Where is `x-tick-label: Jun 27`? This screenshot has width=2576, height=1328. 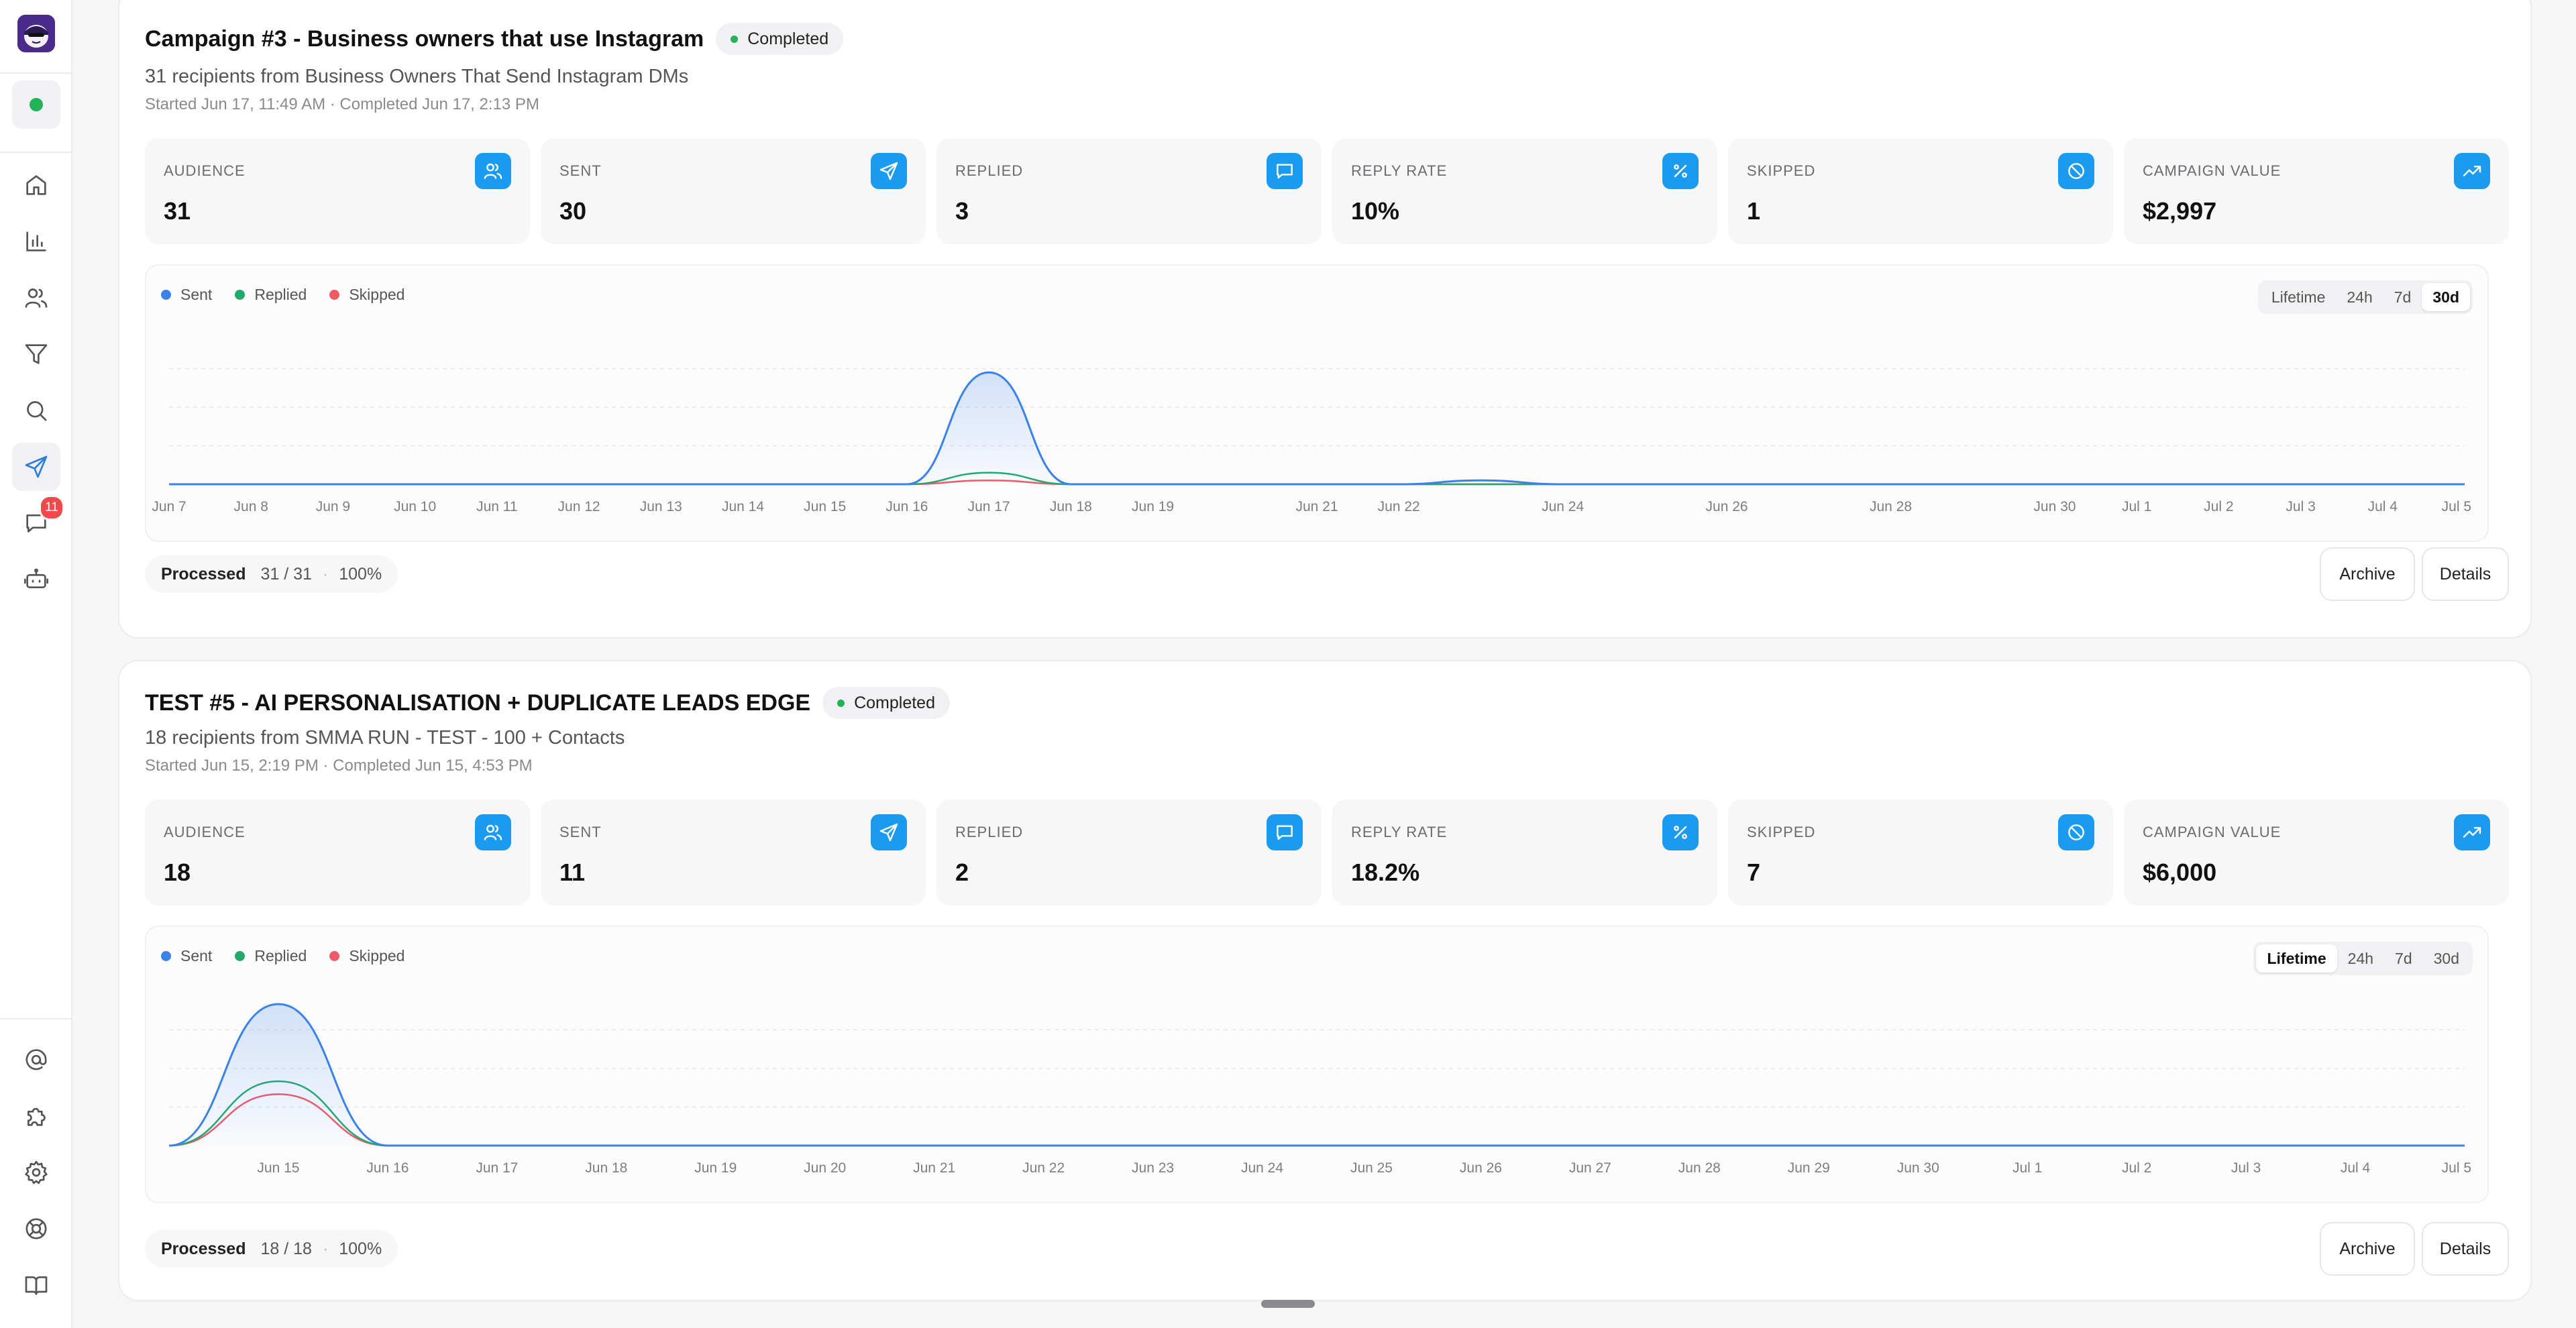
x-tick-label: Jun 27 is located at coordinates (1590, 1168).